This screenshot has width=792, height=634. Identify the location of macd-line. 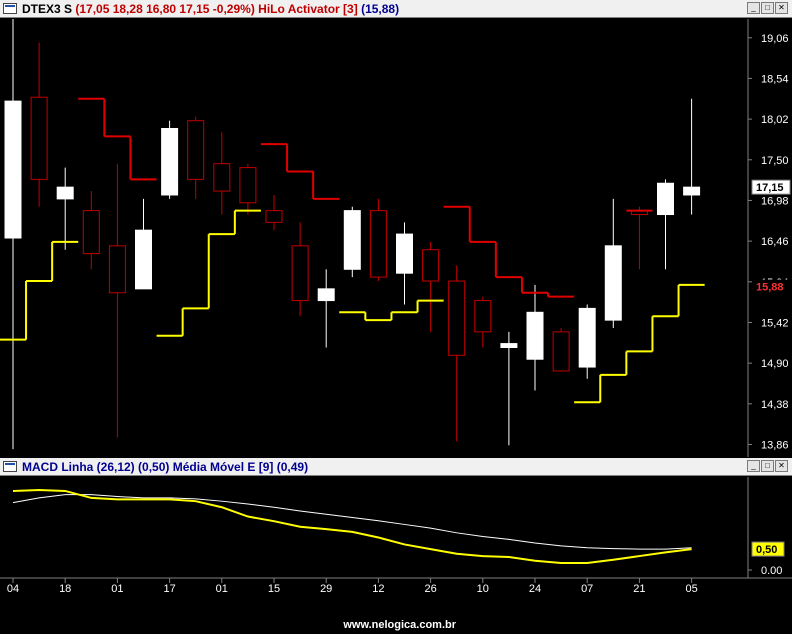
(352, 527).